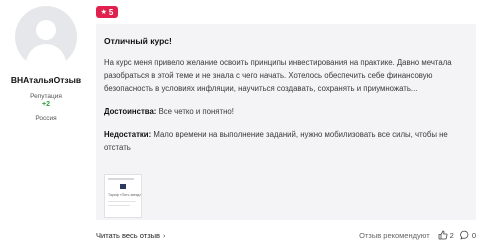 The width and height of the screenshot is (482, 252). I want to click on reviewer-country: Россия, so click(46, 118).